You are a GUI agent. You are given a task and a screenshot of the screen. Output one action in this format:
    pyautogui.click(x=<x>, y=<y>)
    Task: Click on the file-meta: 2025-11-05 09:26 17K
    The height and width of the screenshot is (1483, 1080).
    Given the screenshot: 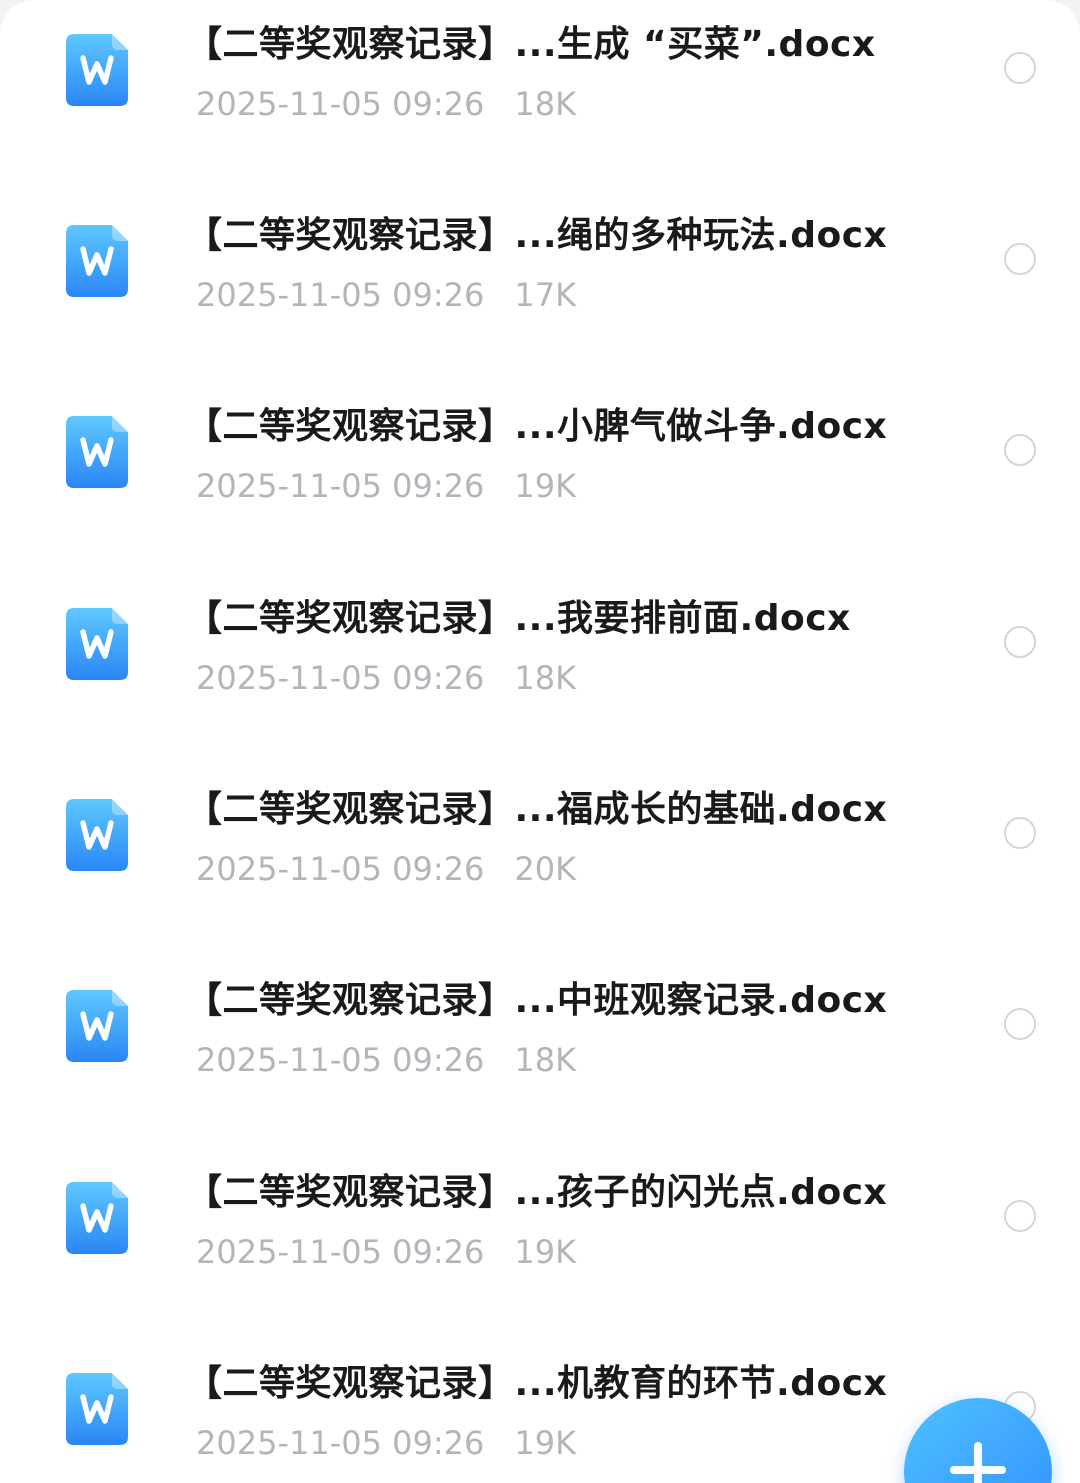 What is the action you would take?
    pyautogui.click(x=386, y=295)
    